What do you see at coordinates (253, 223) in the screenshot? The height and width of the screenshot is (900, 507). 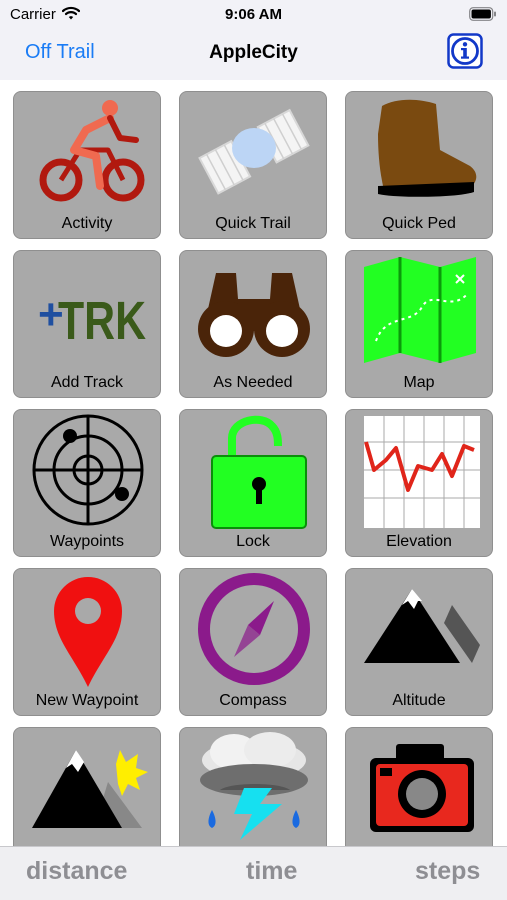 I see `tile-label: Quick Trail` at bounding box center [253, 223].